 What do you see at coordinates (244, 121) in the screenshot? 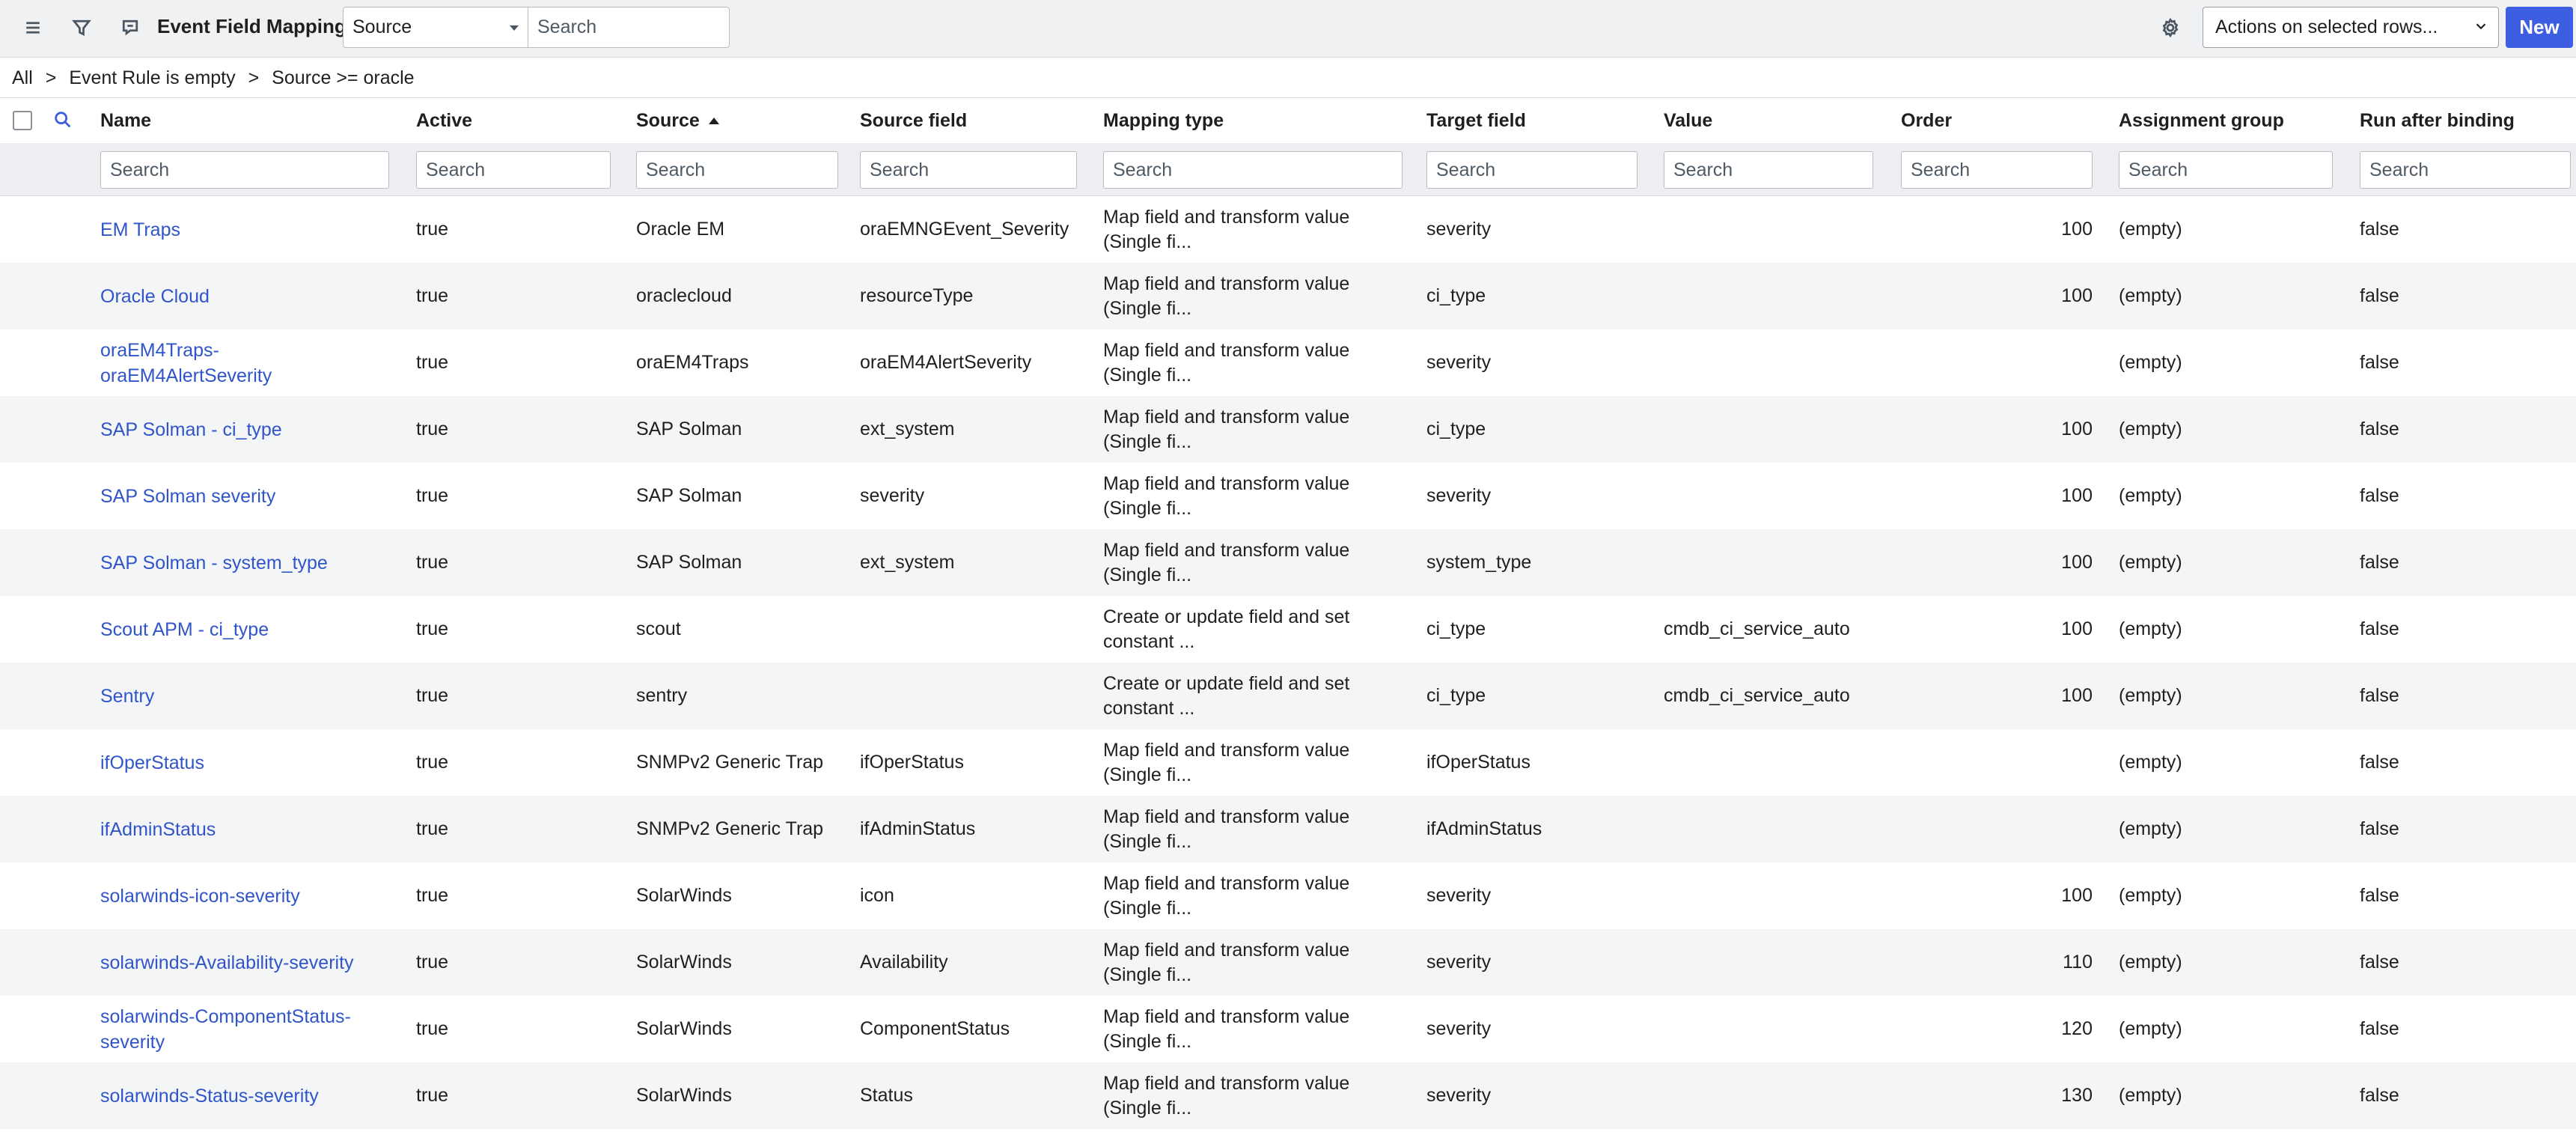
I see `column-header-name: Name` at bounding box center [244, 121].